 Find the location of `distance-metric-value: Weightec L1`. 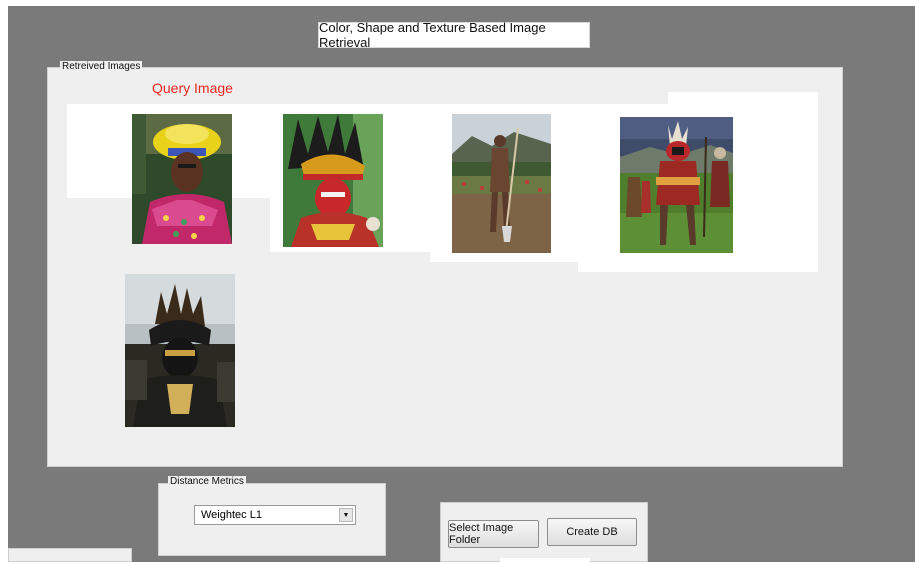

distance-metric-value: Weightec L1 is located at coordinates (231, 515).